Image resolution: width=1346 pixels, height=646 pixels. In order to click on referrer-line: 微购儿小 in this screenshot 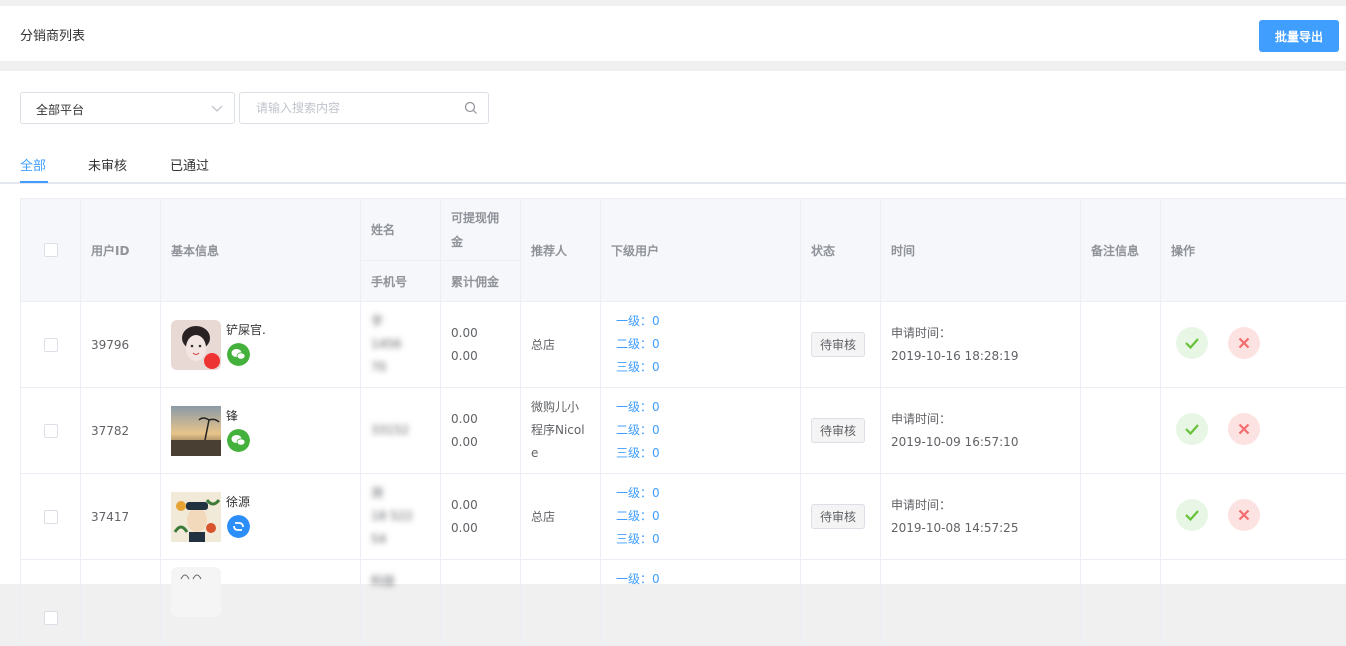, I will do `click(560, 407)`.